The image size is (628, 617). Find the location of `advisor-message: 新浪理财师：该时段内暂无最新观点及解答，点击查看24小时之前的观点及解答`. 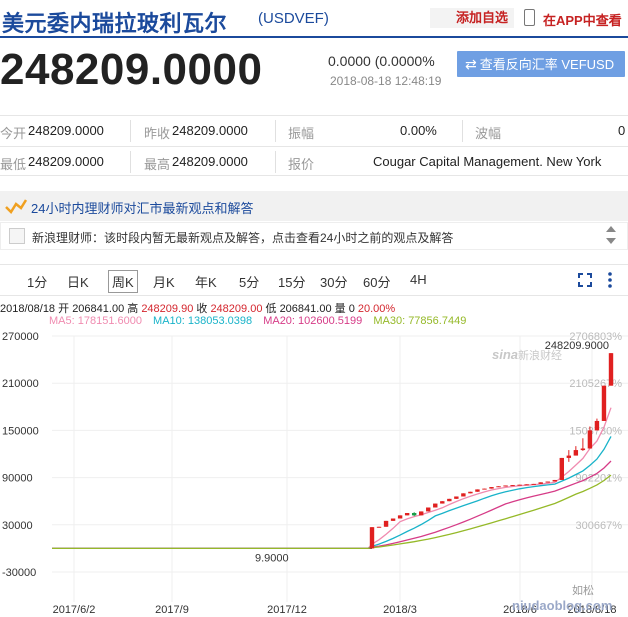

advisor-message: 新浪理财师：该时段内暂无最新观点及解答，点击查看24小时之前的观点及解答 is located at coordinates (314, 236).